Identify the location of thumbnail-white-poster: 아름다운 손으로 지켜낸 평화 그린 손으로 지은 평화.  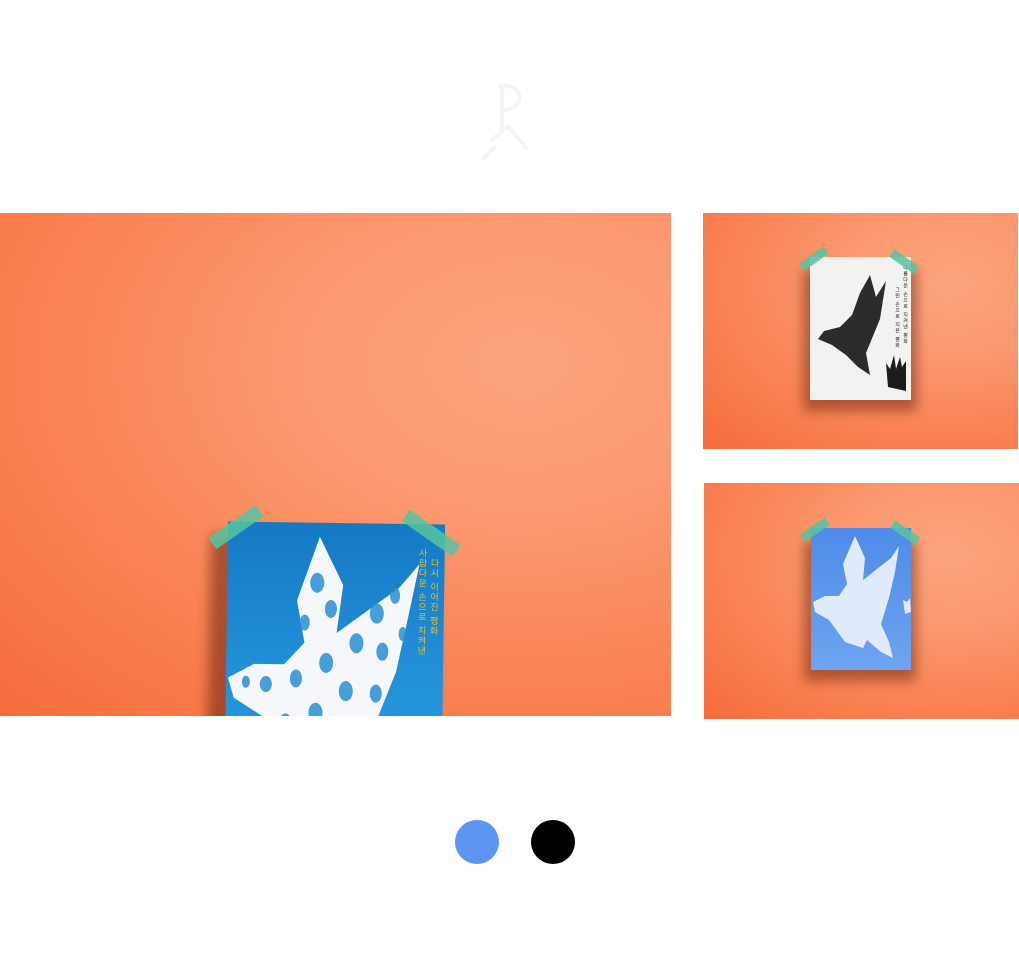
(860, 331).